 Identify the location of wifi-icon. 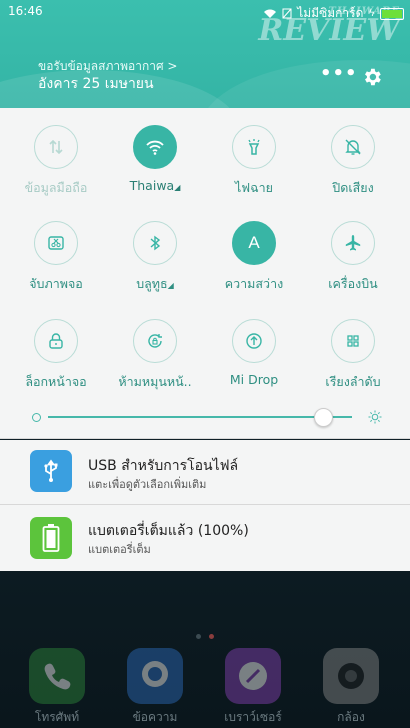
(155, 147).